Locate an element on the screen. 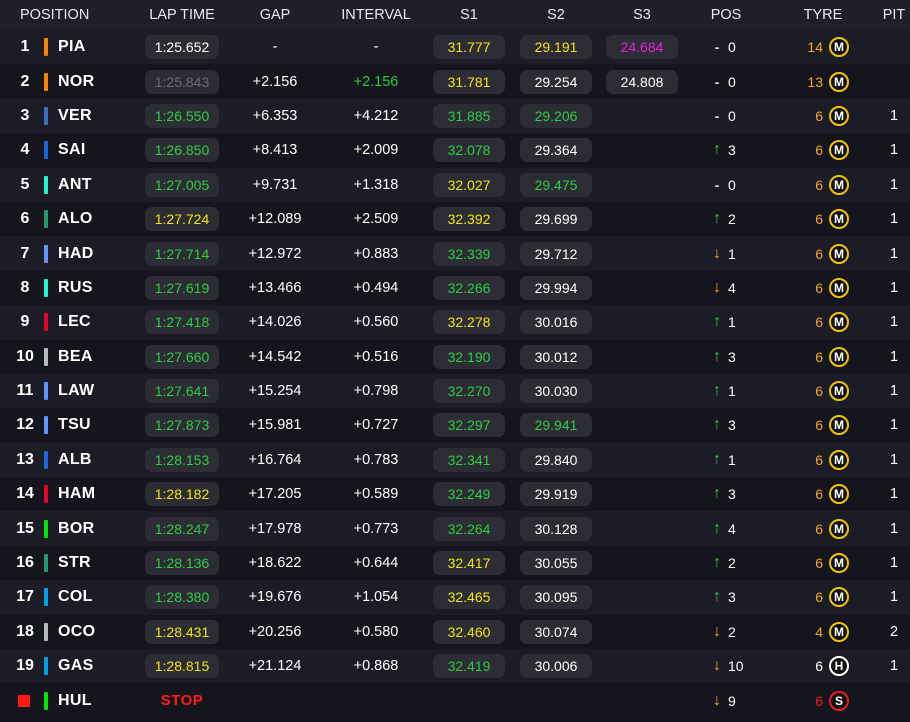 This screenshot has height=722, width=910. header-s2: S2 is located at coordinates (556, 15).